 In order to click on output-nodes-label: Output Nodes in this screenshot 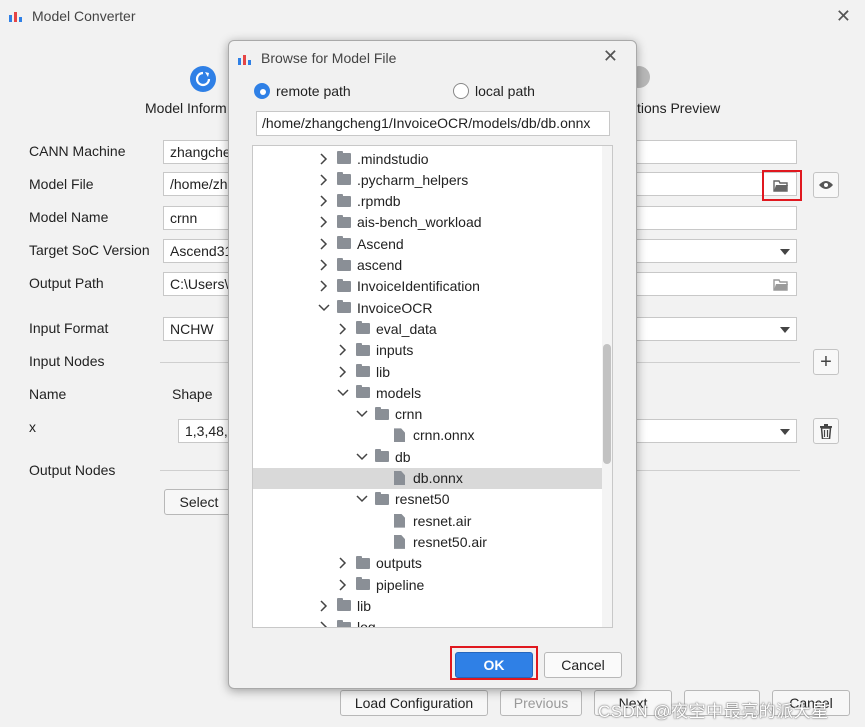, I will do `click(72, 470)`.